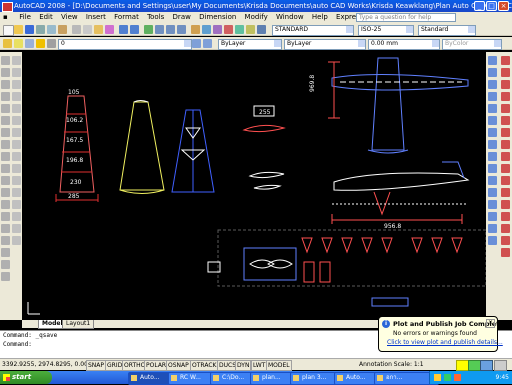 The height and width of the screenshot is (385, 512). Describe the element at coordinates (505, 216) in the screenshot. I see `snap-node-icon` at that location.